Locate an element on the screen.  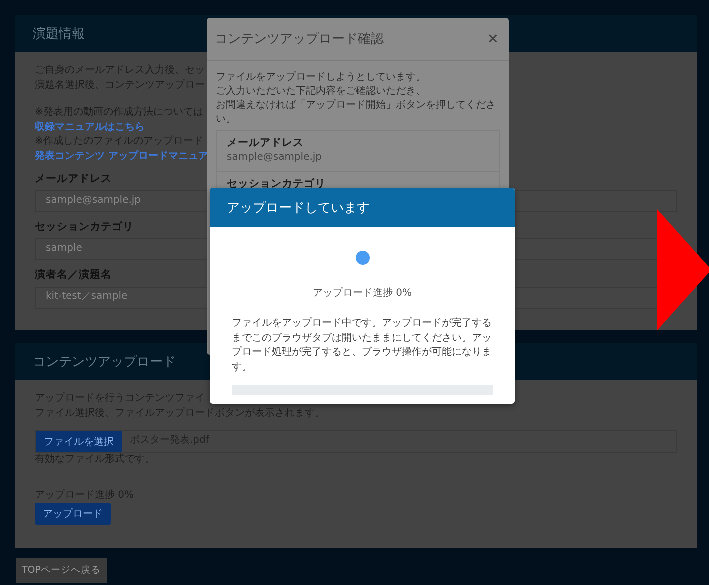
progress-text: アップロード進捗 0% is located at coordinates (362, 293).